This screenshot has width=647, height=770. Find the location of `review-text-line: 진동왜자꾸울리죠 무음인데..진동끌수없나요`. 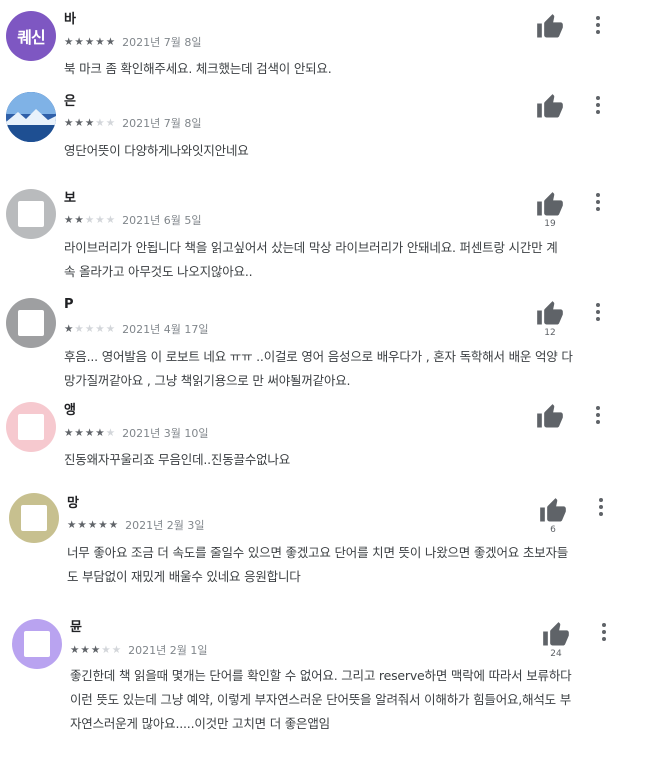

review-text-line: 진동왜자꾸울리죠 무음인데..진동끌수없나요 is located at coordinates (177, 459).